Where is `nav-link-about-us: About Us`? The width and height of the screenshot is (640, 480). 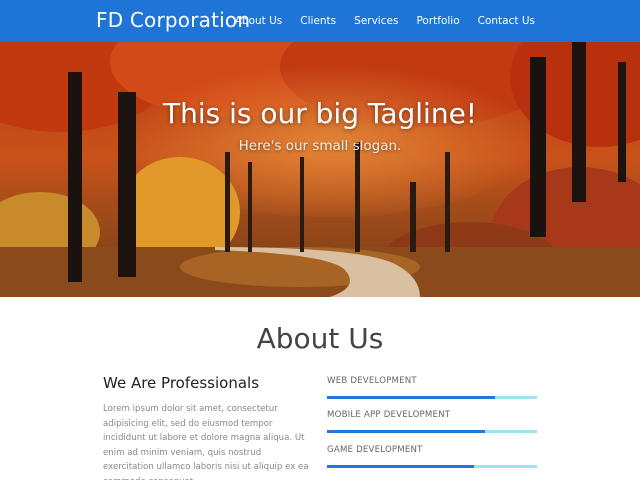 nav-link-about-us: About Us is located at coordinates (259, 21).